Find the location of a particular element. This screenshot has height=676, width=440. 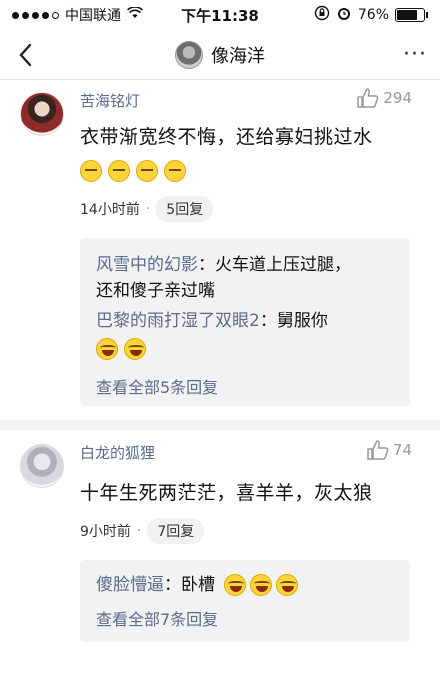

like-button: 294 is located at coordinates (384, 98).